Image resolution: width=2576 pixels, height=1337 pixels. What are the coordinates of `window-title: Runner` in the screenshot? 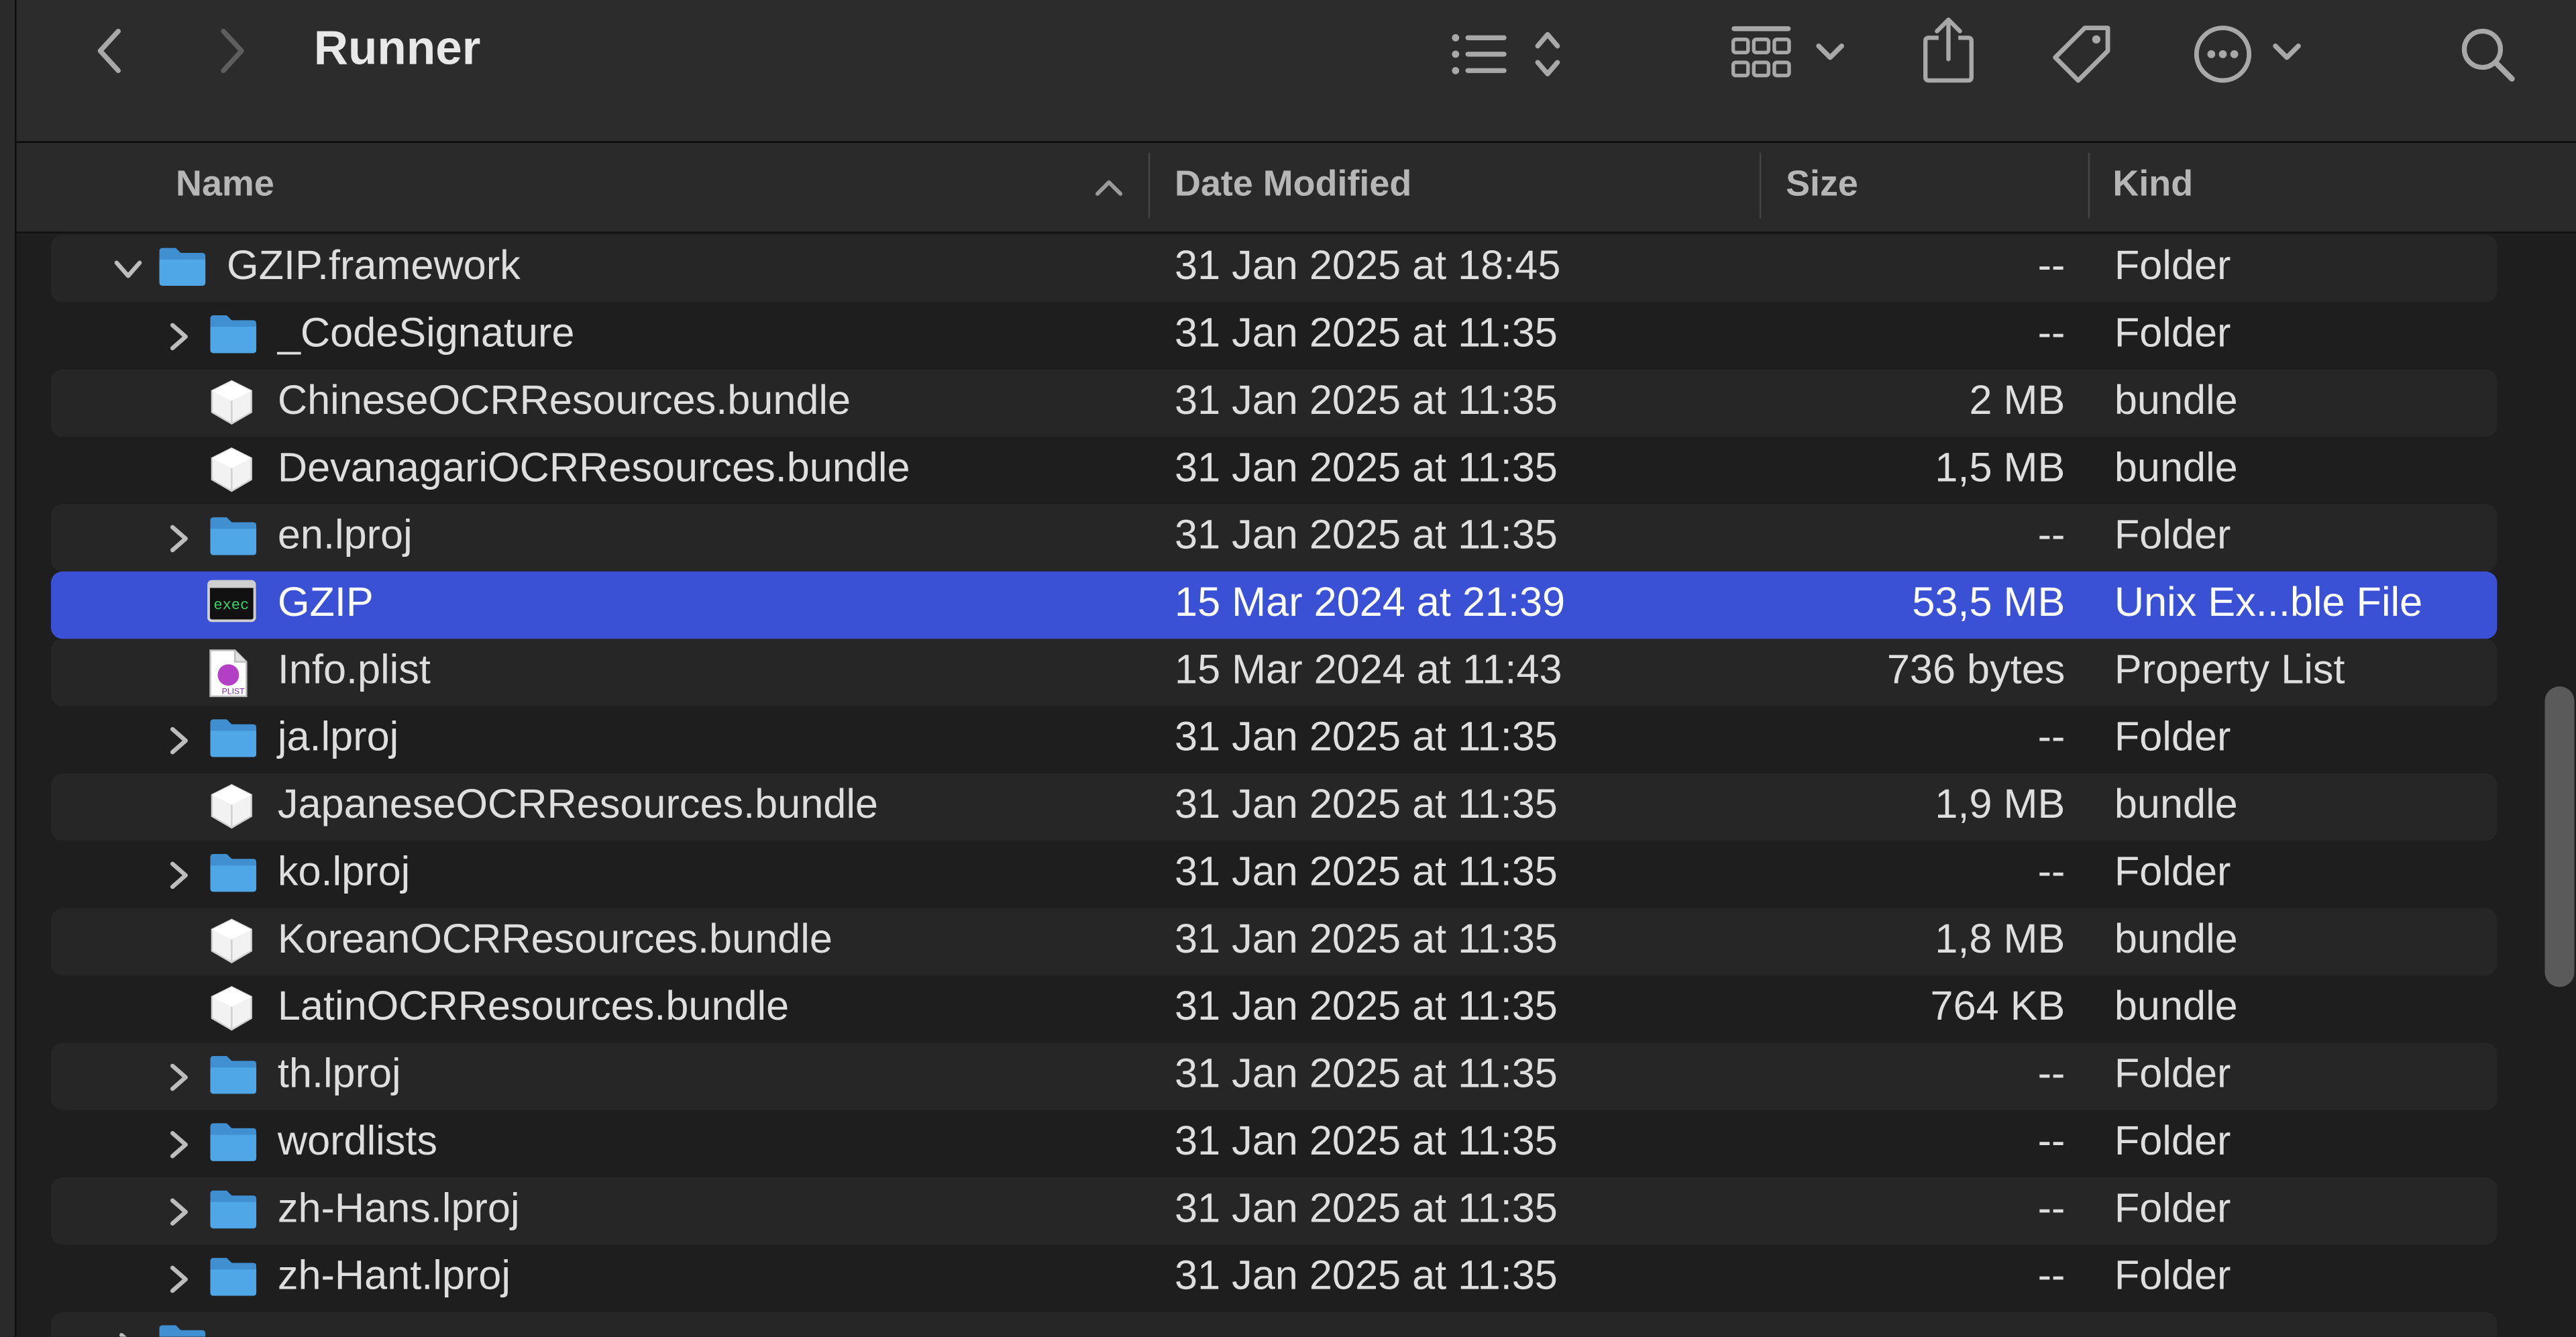 It's located at (397, 49).